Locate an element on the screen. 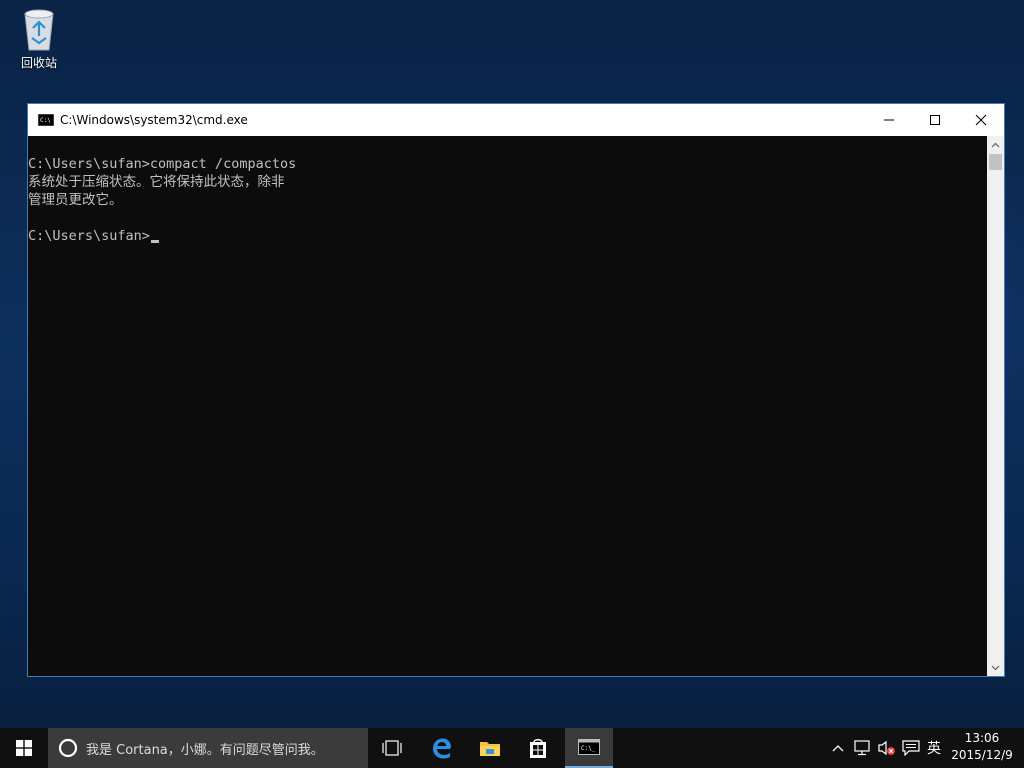 The height and width of the screenshot is (768, 1024). recycle-bin-desktop-icon: 回收站 is located at coordinates (39, 38).